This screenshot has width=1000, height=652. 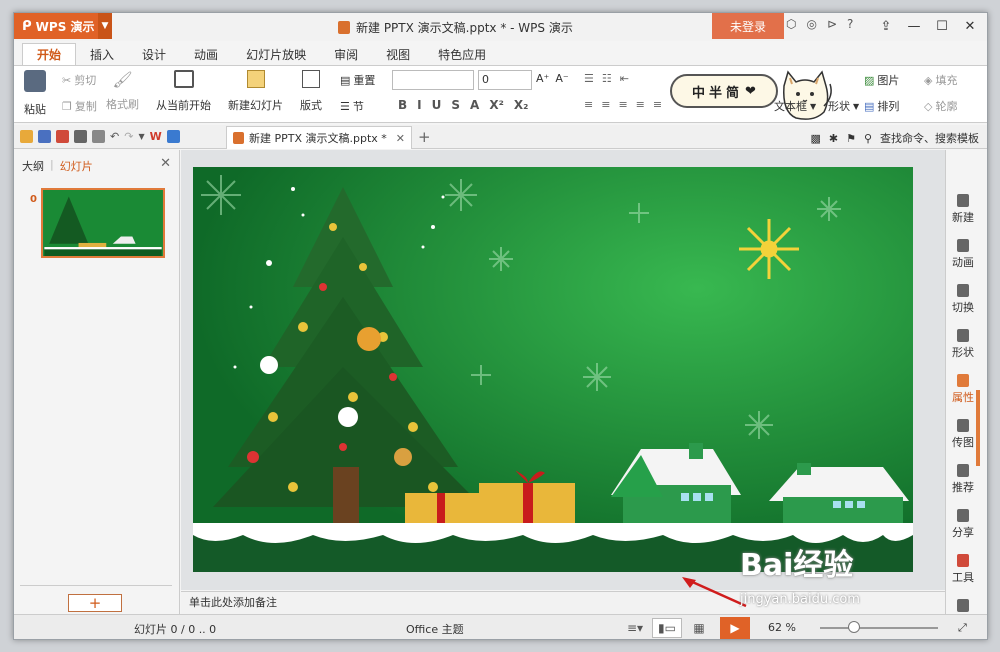 What do you see at coordinates (474, 105) in the screenshot?
I see `font-color-button: A` at bounding box center [474, 105].